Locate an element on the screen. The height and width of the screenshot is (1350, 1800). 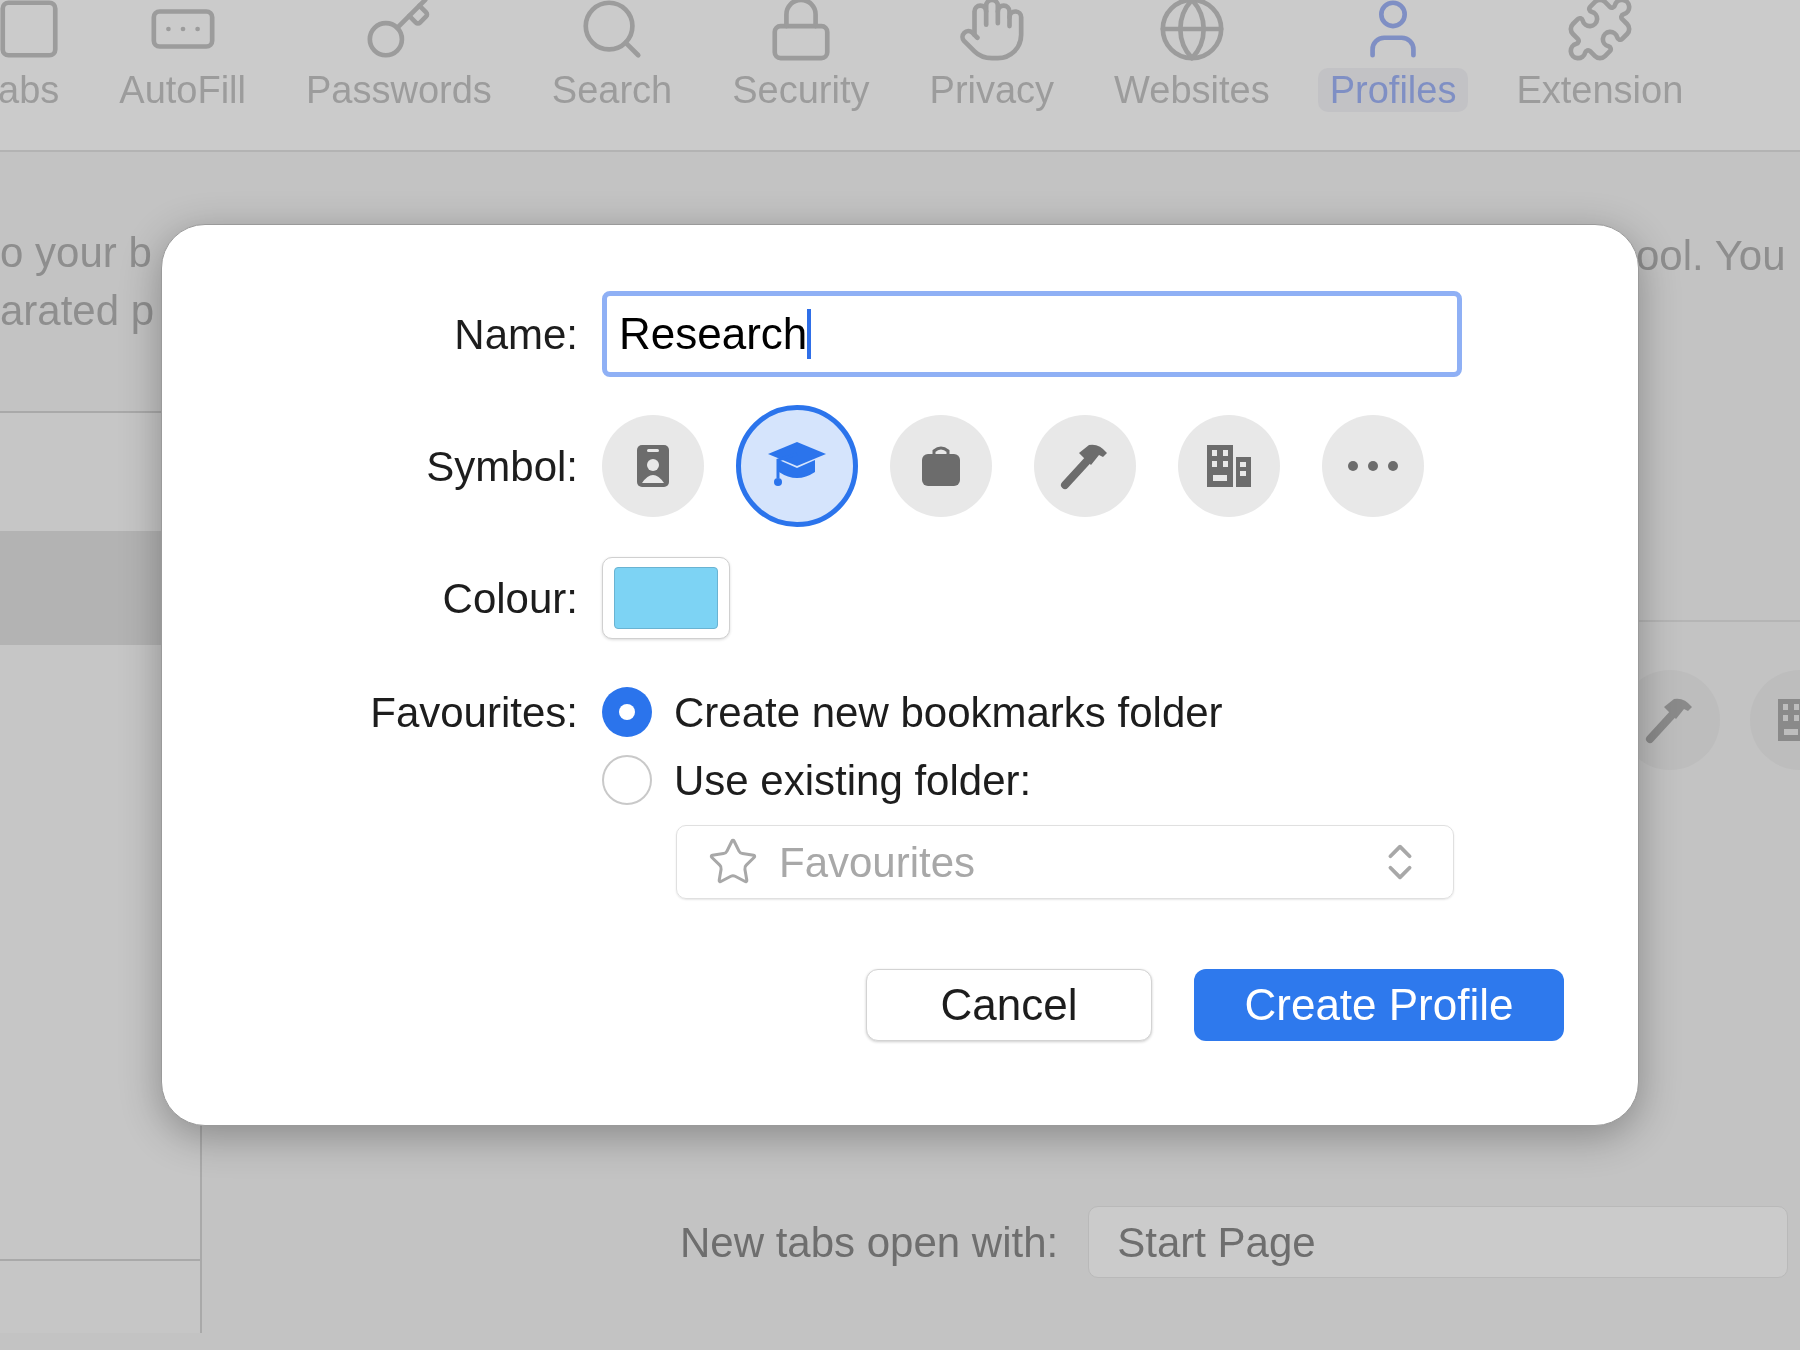
field-label: Favourites: is located at coordinates (473, 713).